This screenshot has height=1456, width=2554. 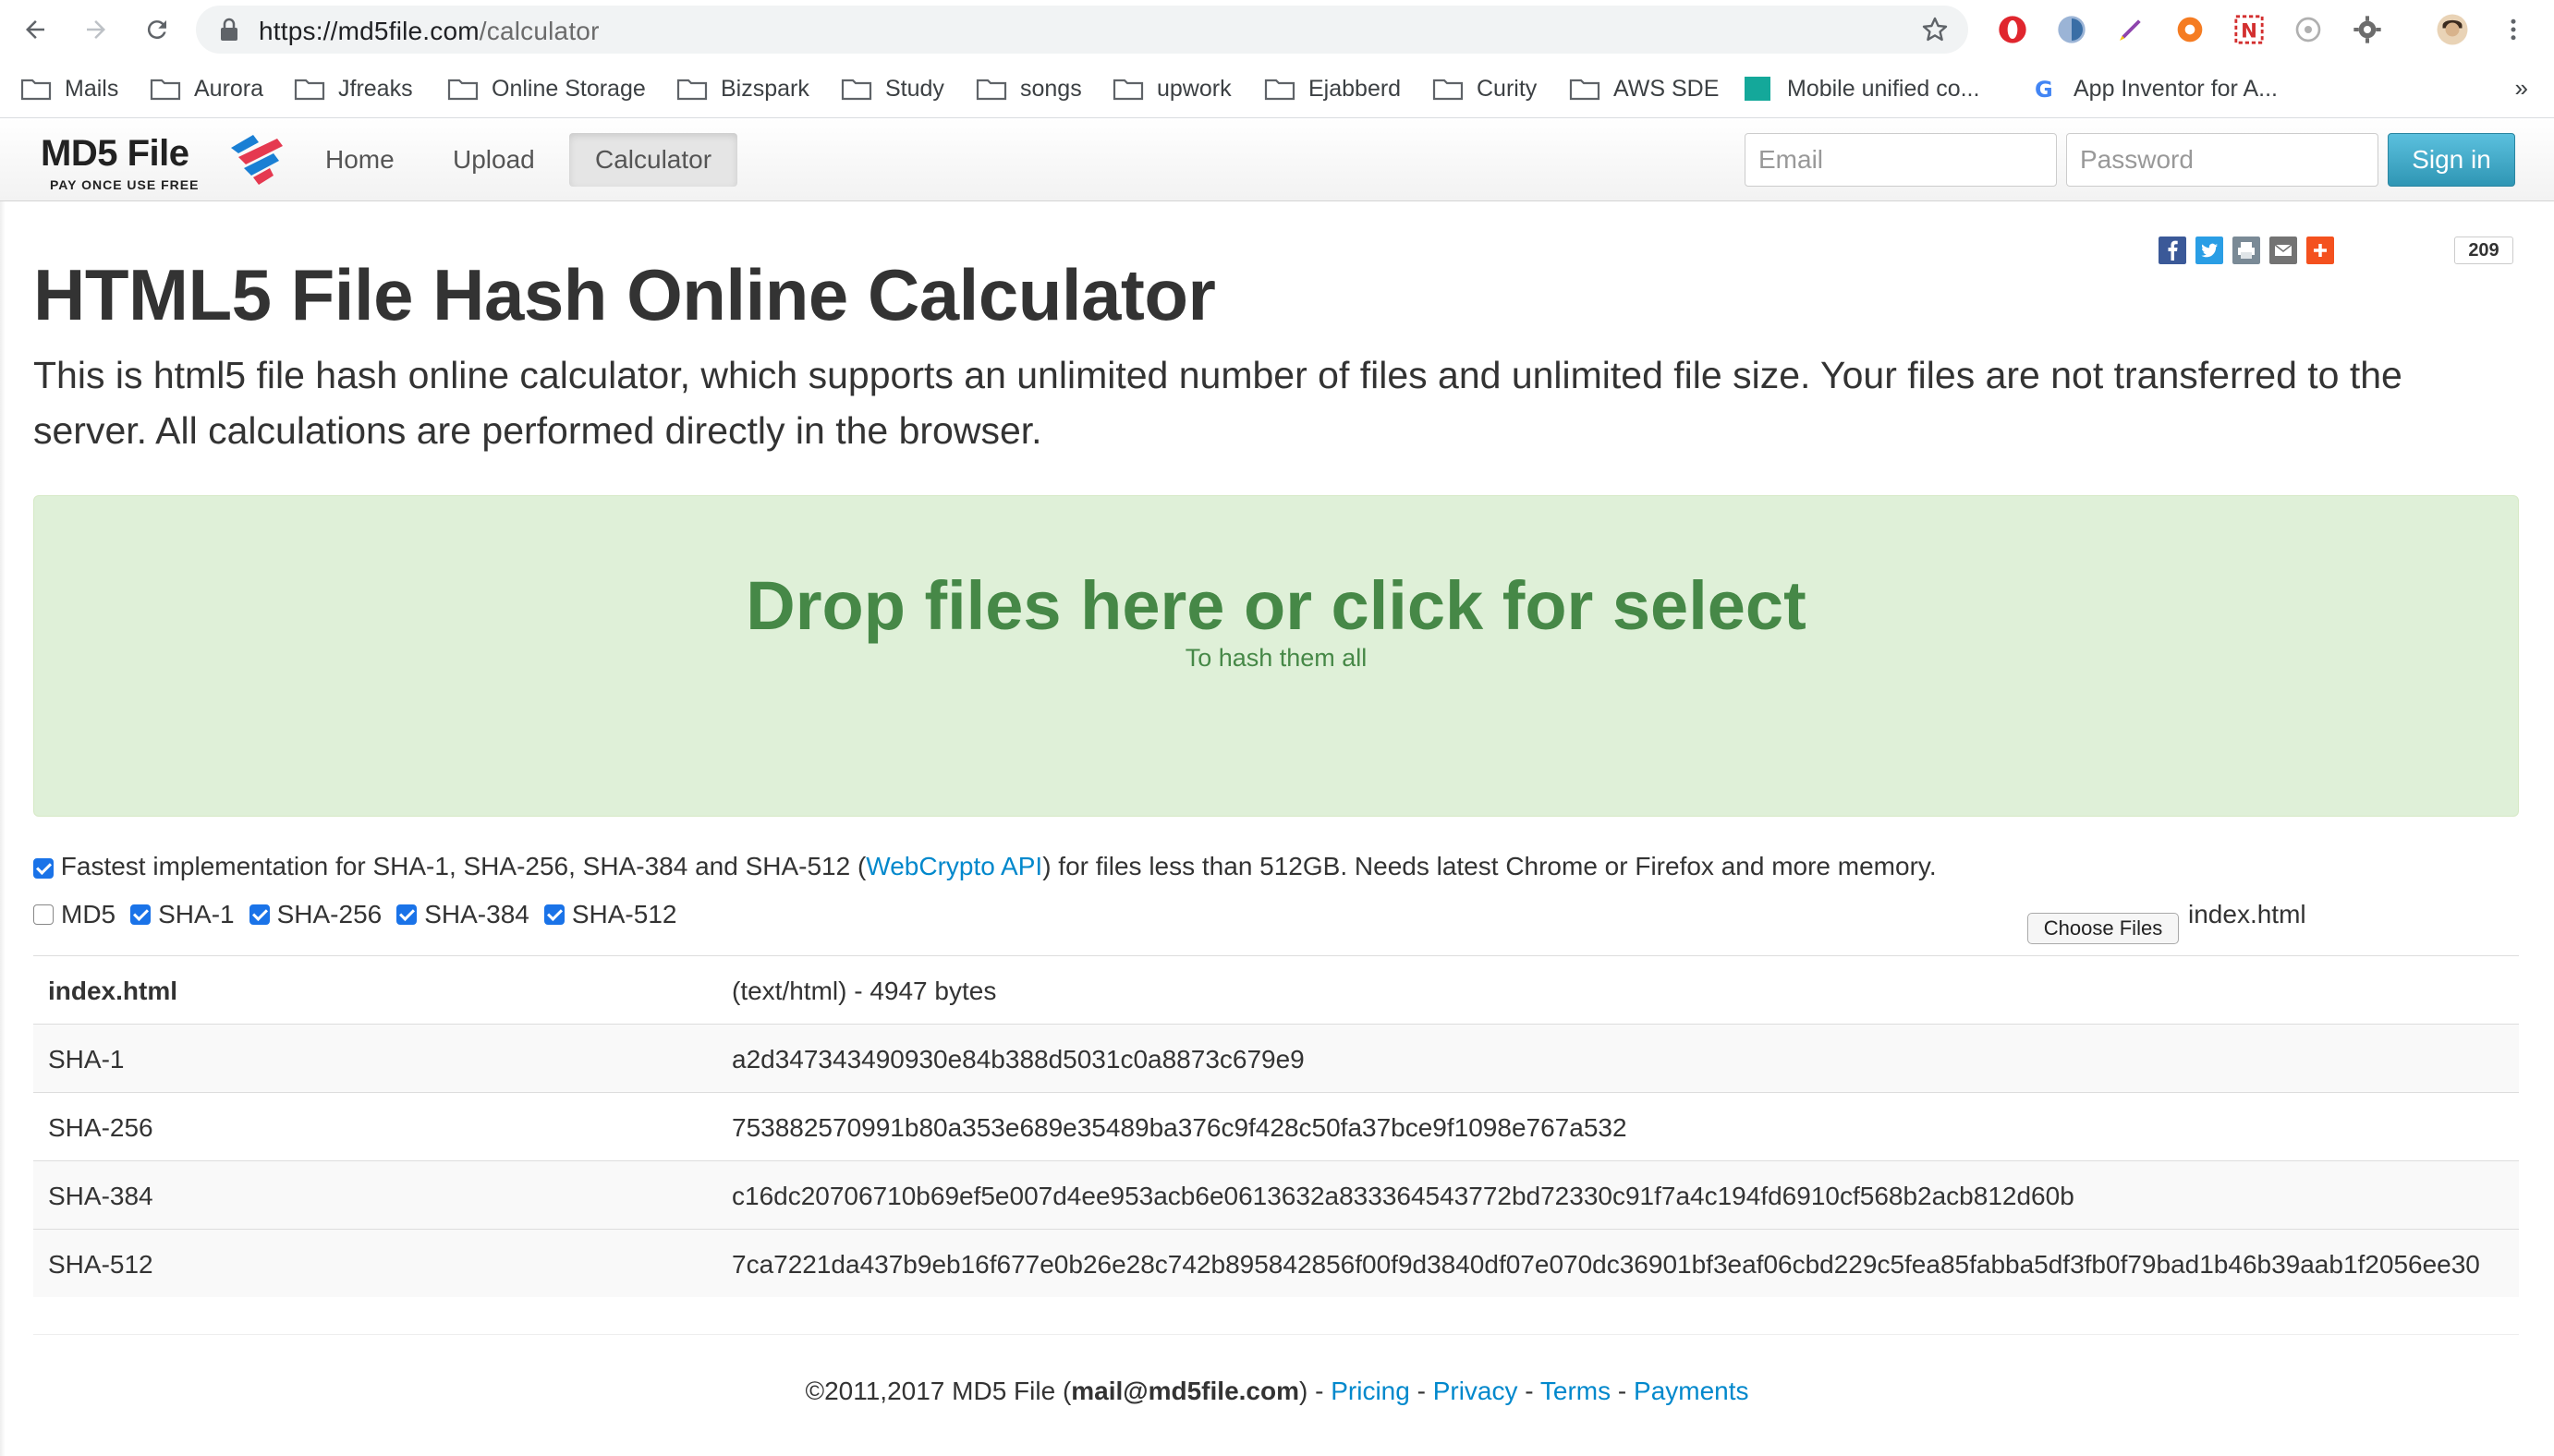 What do you see at coordinates (2309, 29) in the screenshot?
I see `camera-extension-icon` at bounding box center [2309, 29].